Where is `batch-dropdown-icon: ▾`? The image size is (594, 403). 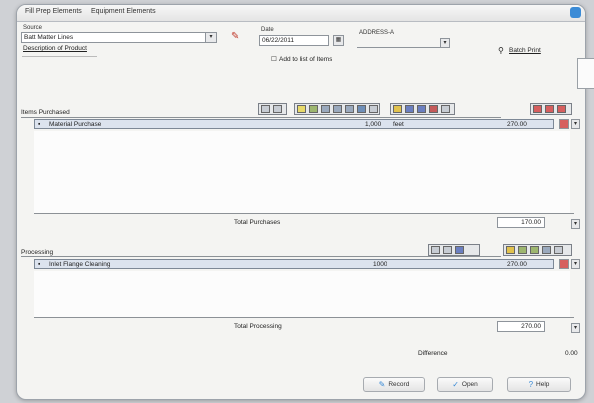 batch-dropdown-icon: ▾ is located at coordinates (445, 43).